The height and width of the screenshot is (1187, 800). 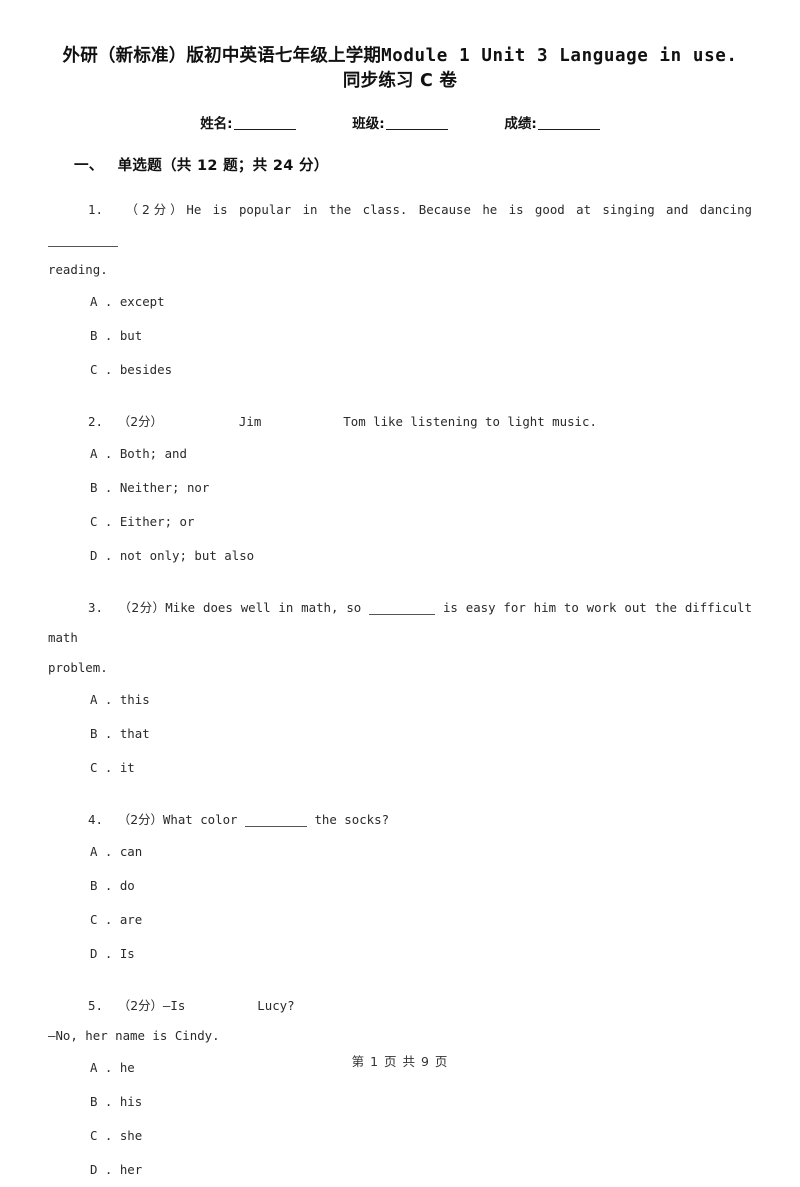 I want to click on name-input, so click(x=264, y=129).